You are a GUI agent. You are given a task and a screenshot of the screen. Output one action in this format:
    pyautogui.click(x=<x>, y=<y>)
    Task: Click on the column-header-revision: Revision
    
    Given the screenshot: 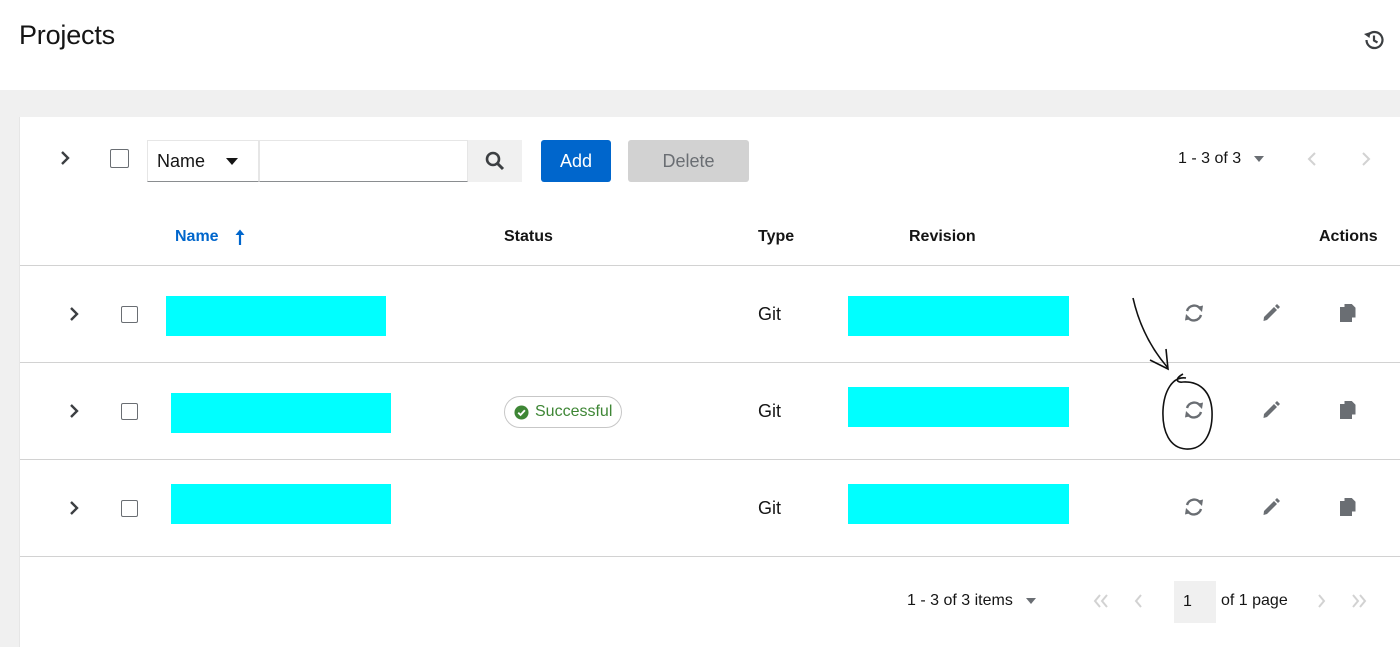 What is the action you would take?
    pyautogui.click(x=942, y=236)
    